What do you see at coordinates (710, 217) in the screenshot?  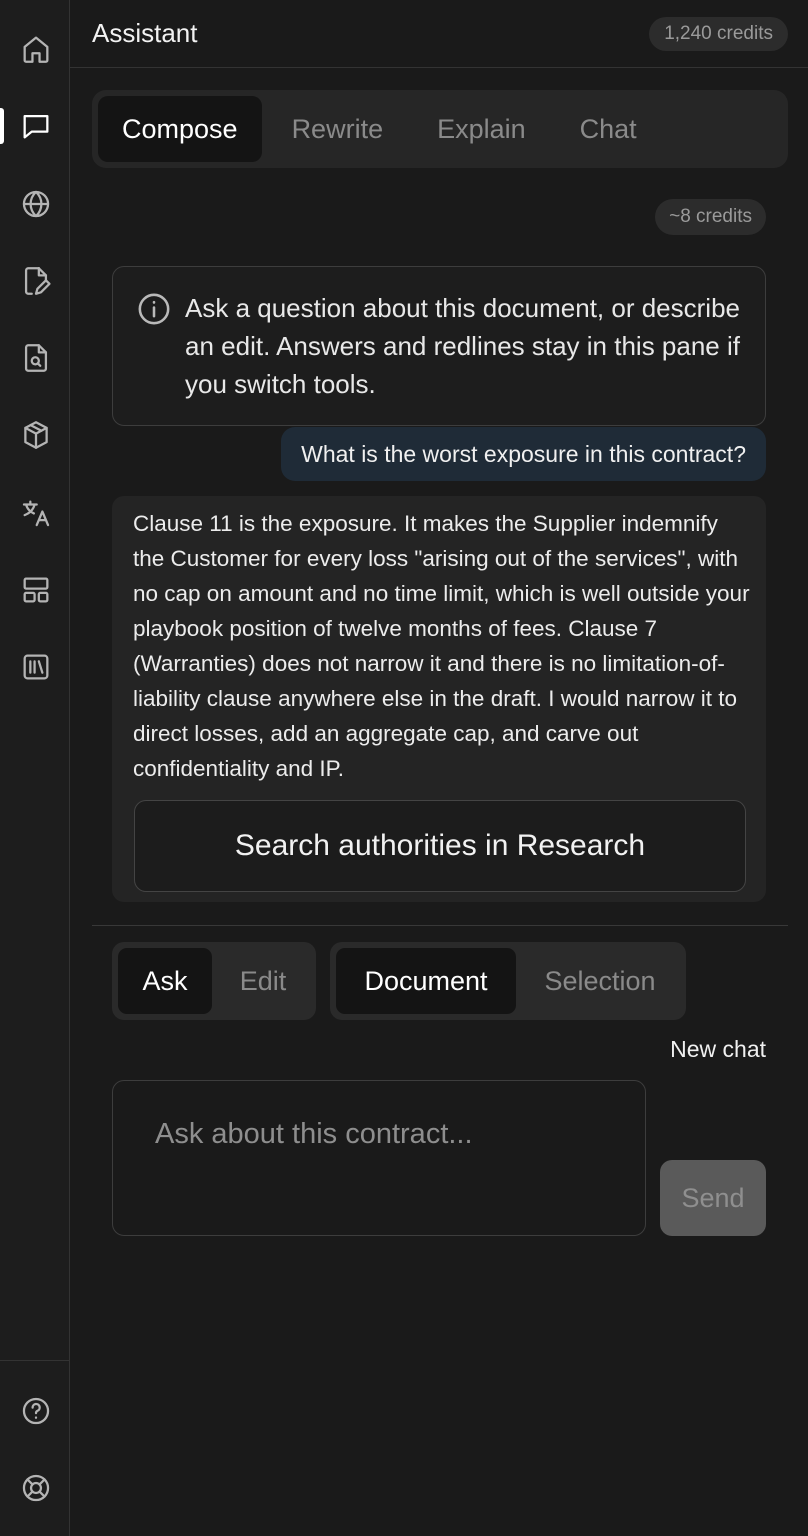 I see `cost-estimate-badge: ~8 credits` at bounding box center [710, 217].